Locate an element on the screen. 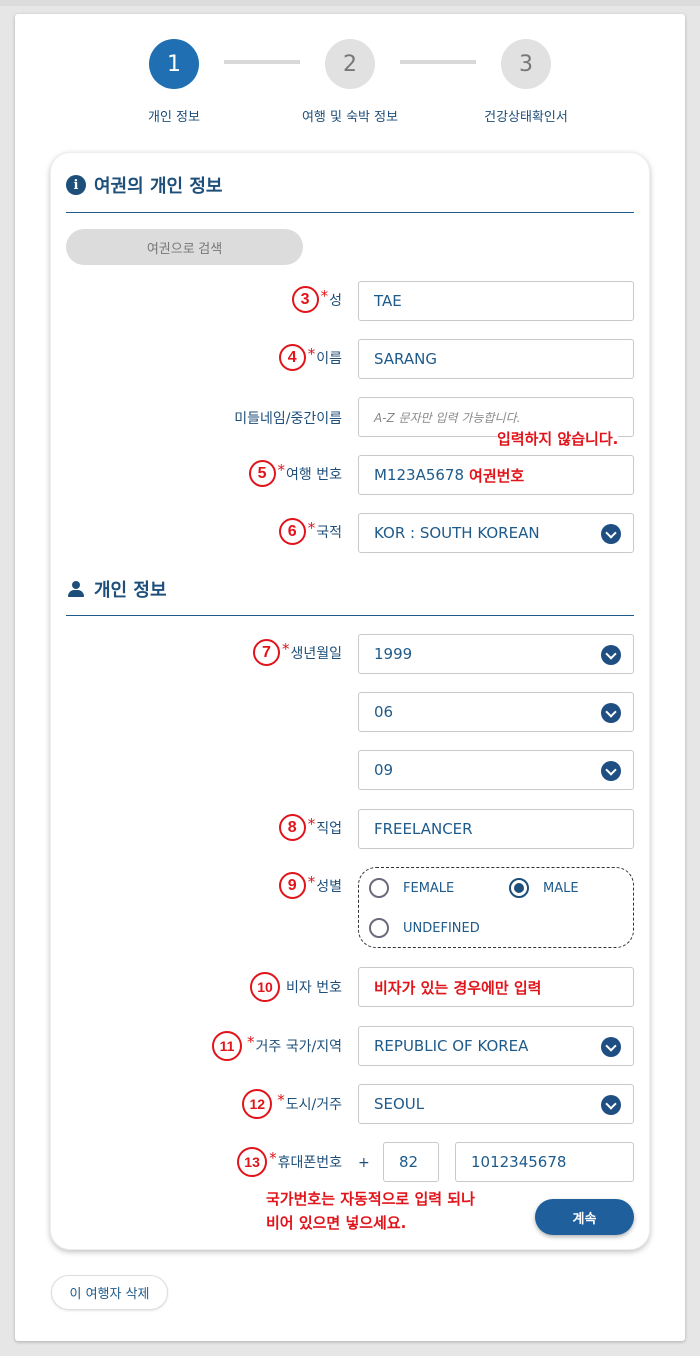  occupation-label: 8 * 직업 is located at coordinates (310, 827).